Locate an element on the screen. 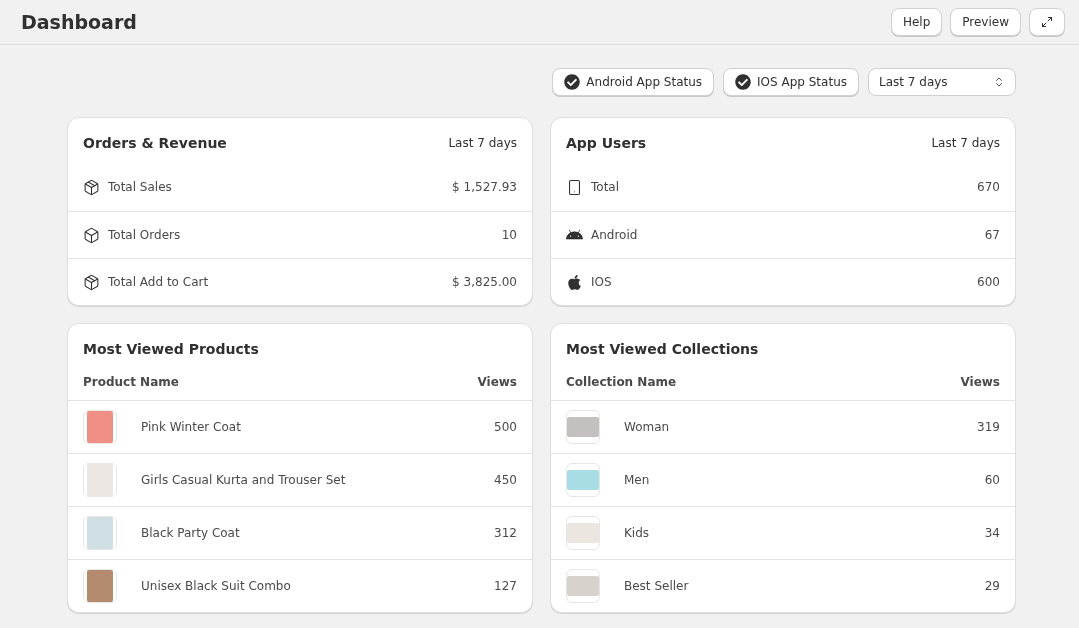  help-button: Help is located at coordinates (916, 22).